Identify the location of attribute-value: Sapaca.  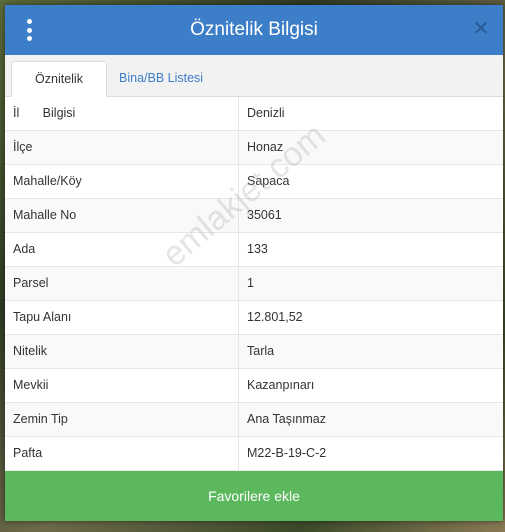
(268, 181).